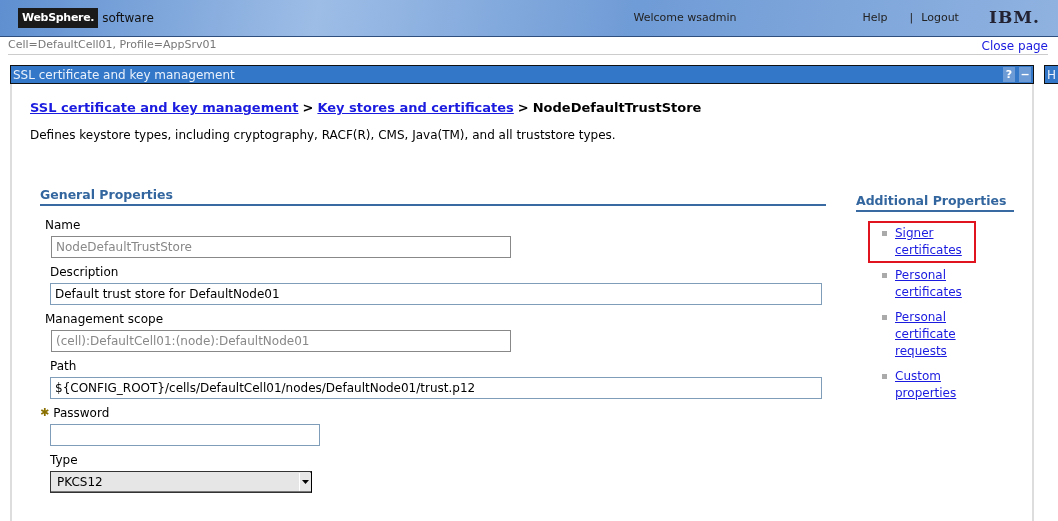  What do you see at coordinates (940, 18) in the screenshot?
I see `logout-link: Logout` at bounding box center [940, 18].